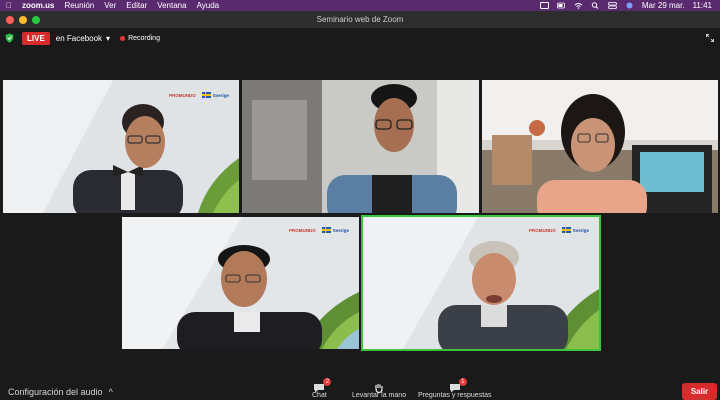 This screenshot has height=400, width=720. Describe the element at coordinates (110, 5) in the screenshot. I see `menu-ver: Ver` at that location.